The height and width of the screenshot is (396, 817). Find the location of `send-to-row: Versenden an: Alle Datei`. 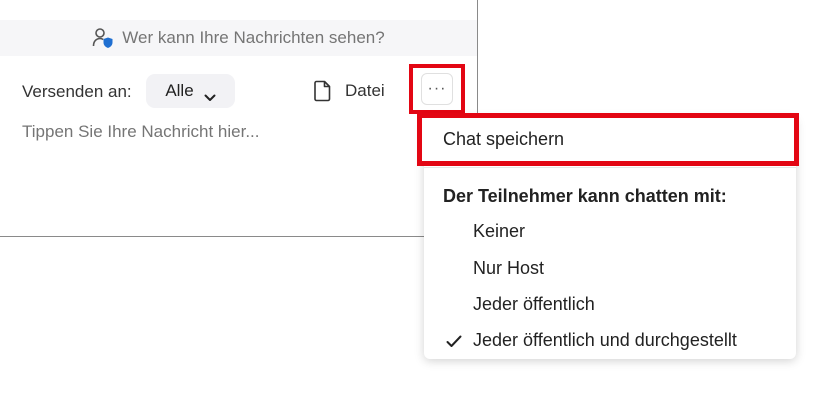

send-to-row: Versenden an: Alle Datei is located at coordinates (247, 91).